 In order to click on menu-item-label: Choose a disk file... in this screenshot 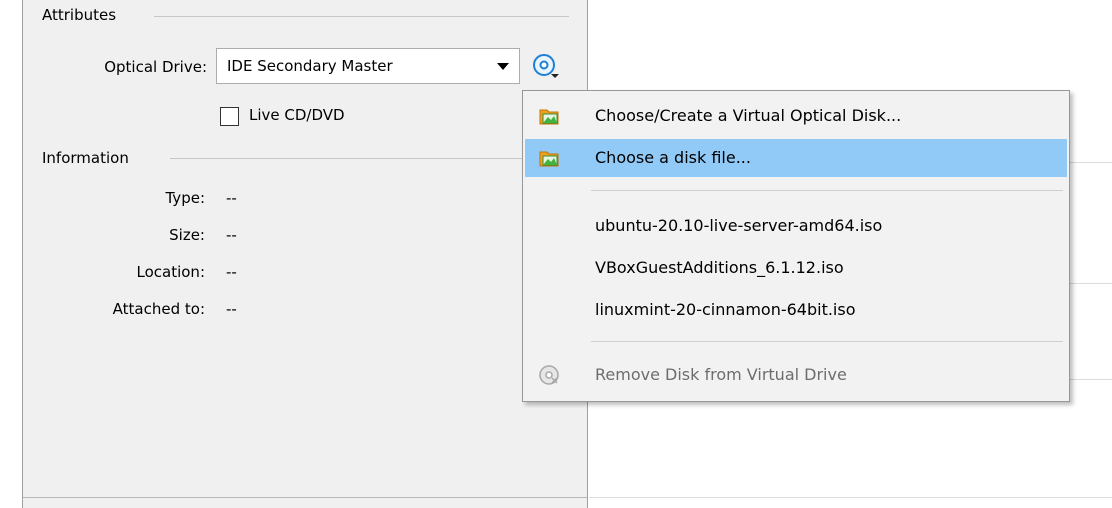, I will do `click(673, 157)`.